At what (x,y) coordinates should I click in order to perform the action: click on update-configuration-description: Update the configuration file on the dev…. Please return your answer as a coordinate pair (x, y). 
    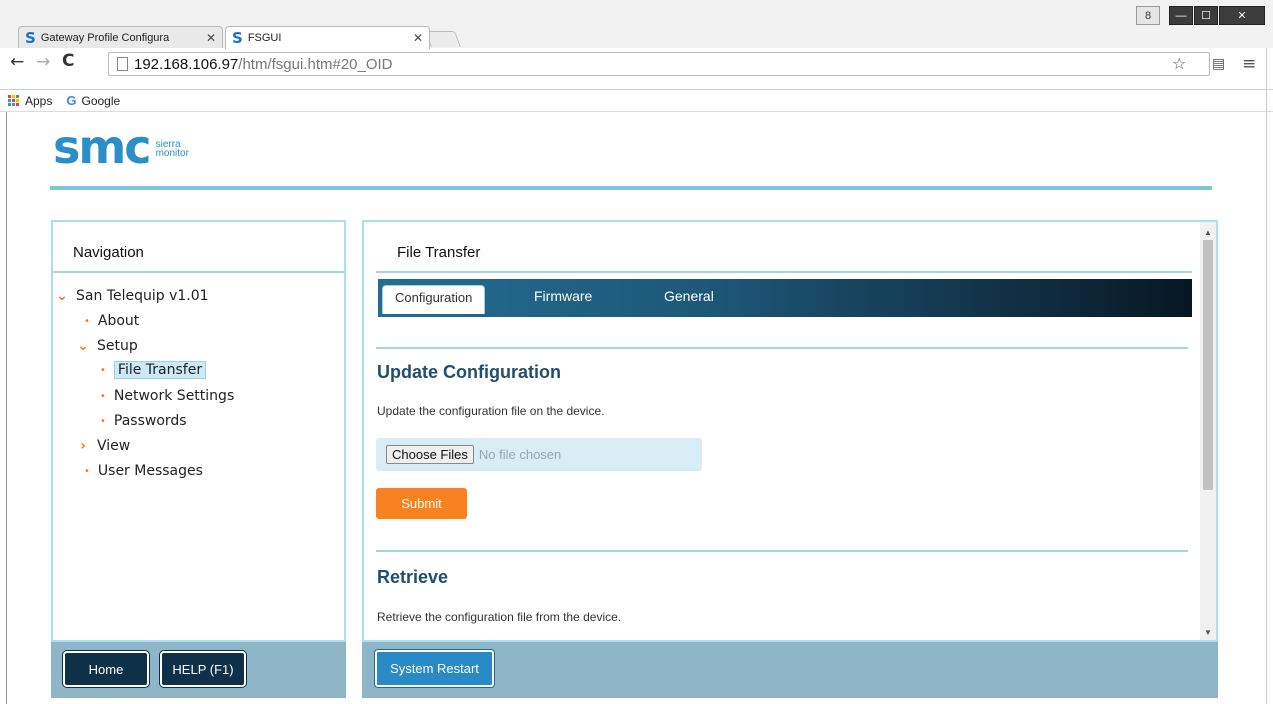
    Looking at the image, I should click on (491, 411).